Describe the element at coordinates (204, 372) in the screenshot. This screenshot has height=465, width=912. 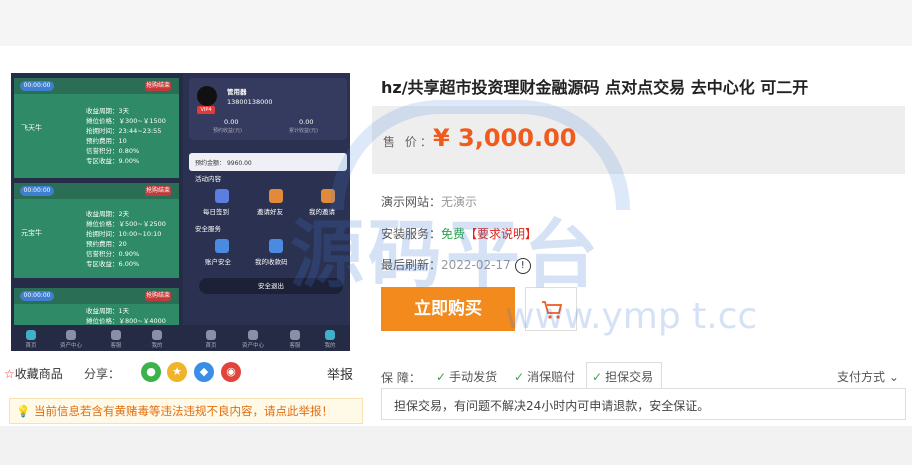
I see `qq-icon: ◆` at that location.